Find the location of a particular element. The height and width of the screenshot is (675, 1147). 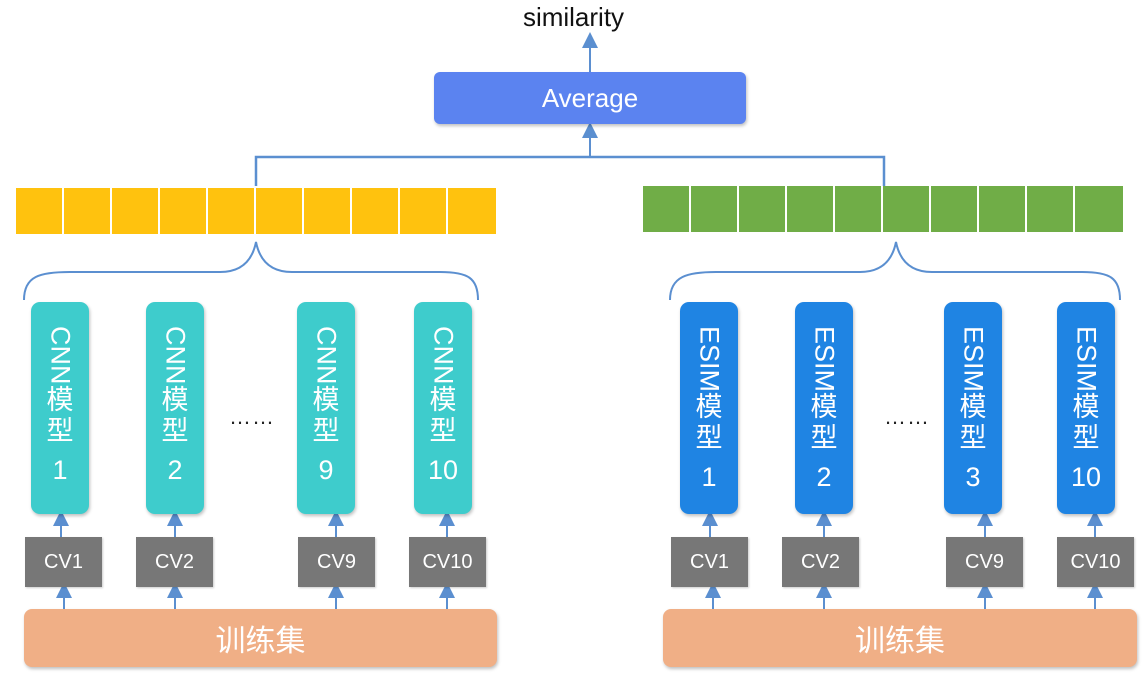

esim-cv-box-1: CV1 is located at coordinates (709, 562).